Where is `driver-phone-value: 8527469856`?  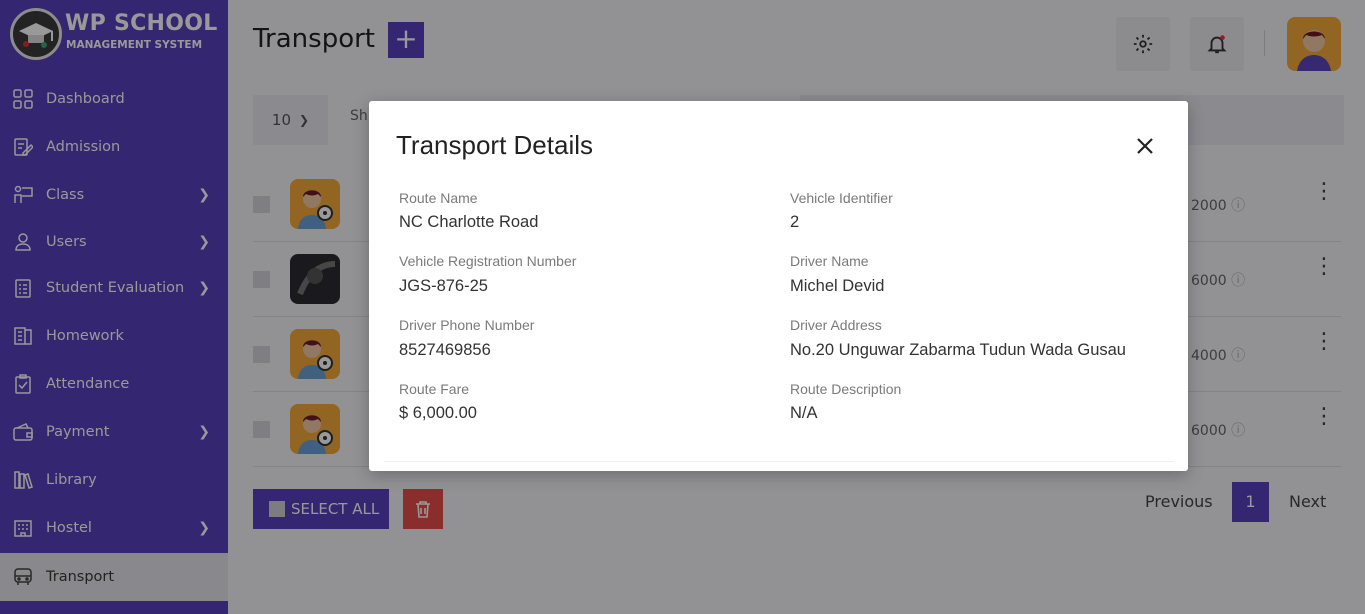 driver-phone-value: 8527469856 is located at coordinates (445, 350).